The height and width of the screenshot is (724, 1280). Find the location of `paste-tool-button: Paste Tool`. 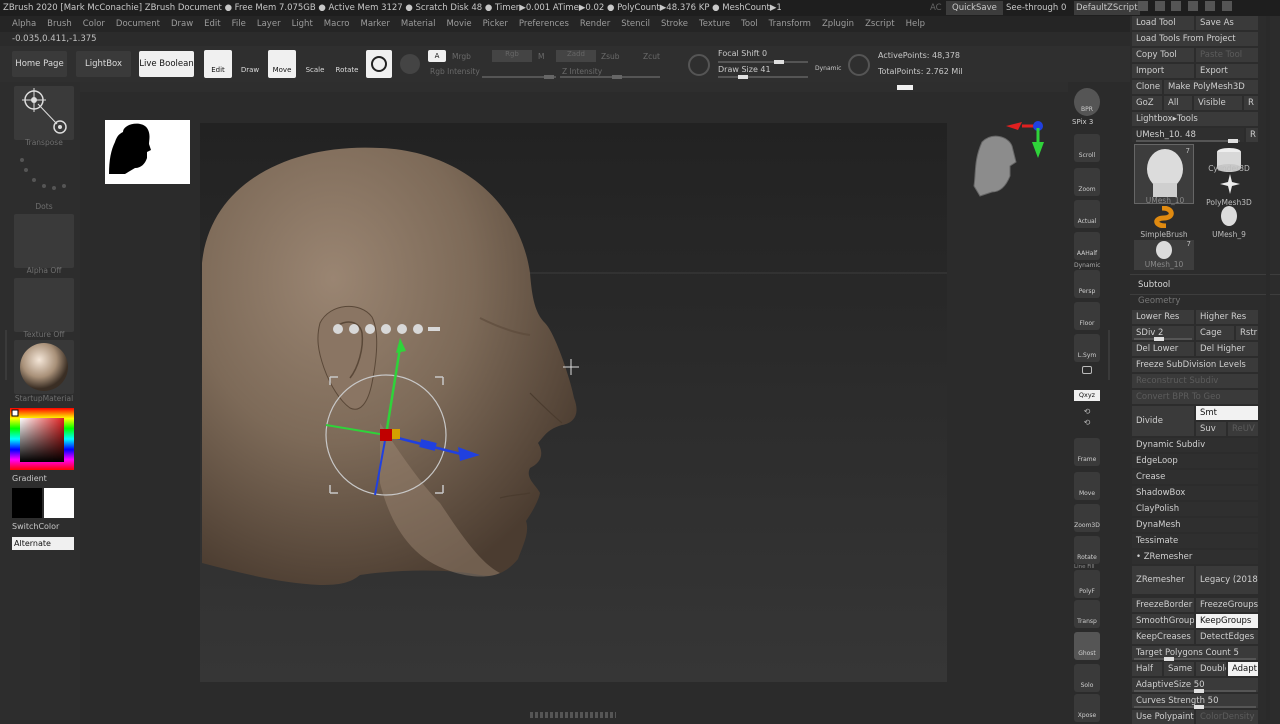

paste-tool-button: Paste Tool is located at coordinates (1227, 55).